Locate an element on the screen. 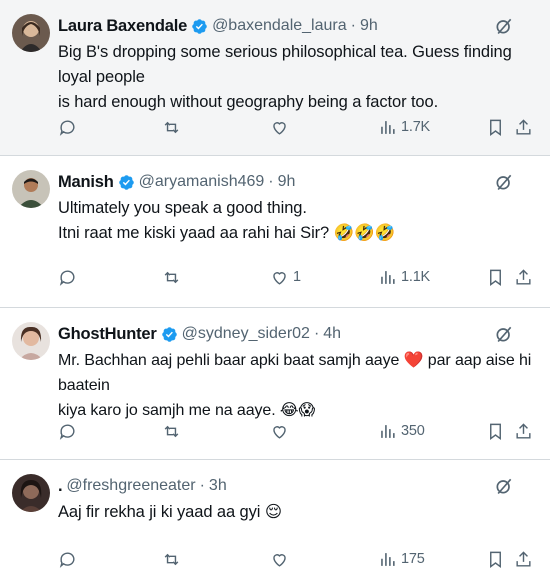 This screenshot has width=550, height=580. timestamp: 3h is located at coordinates (218, 486).